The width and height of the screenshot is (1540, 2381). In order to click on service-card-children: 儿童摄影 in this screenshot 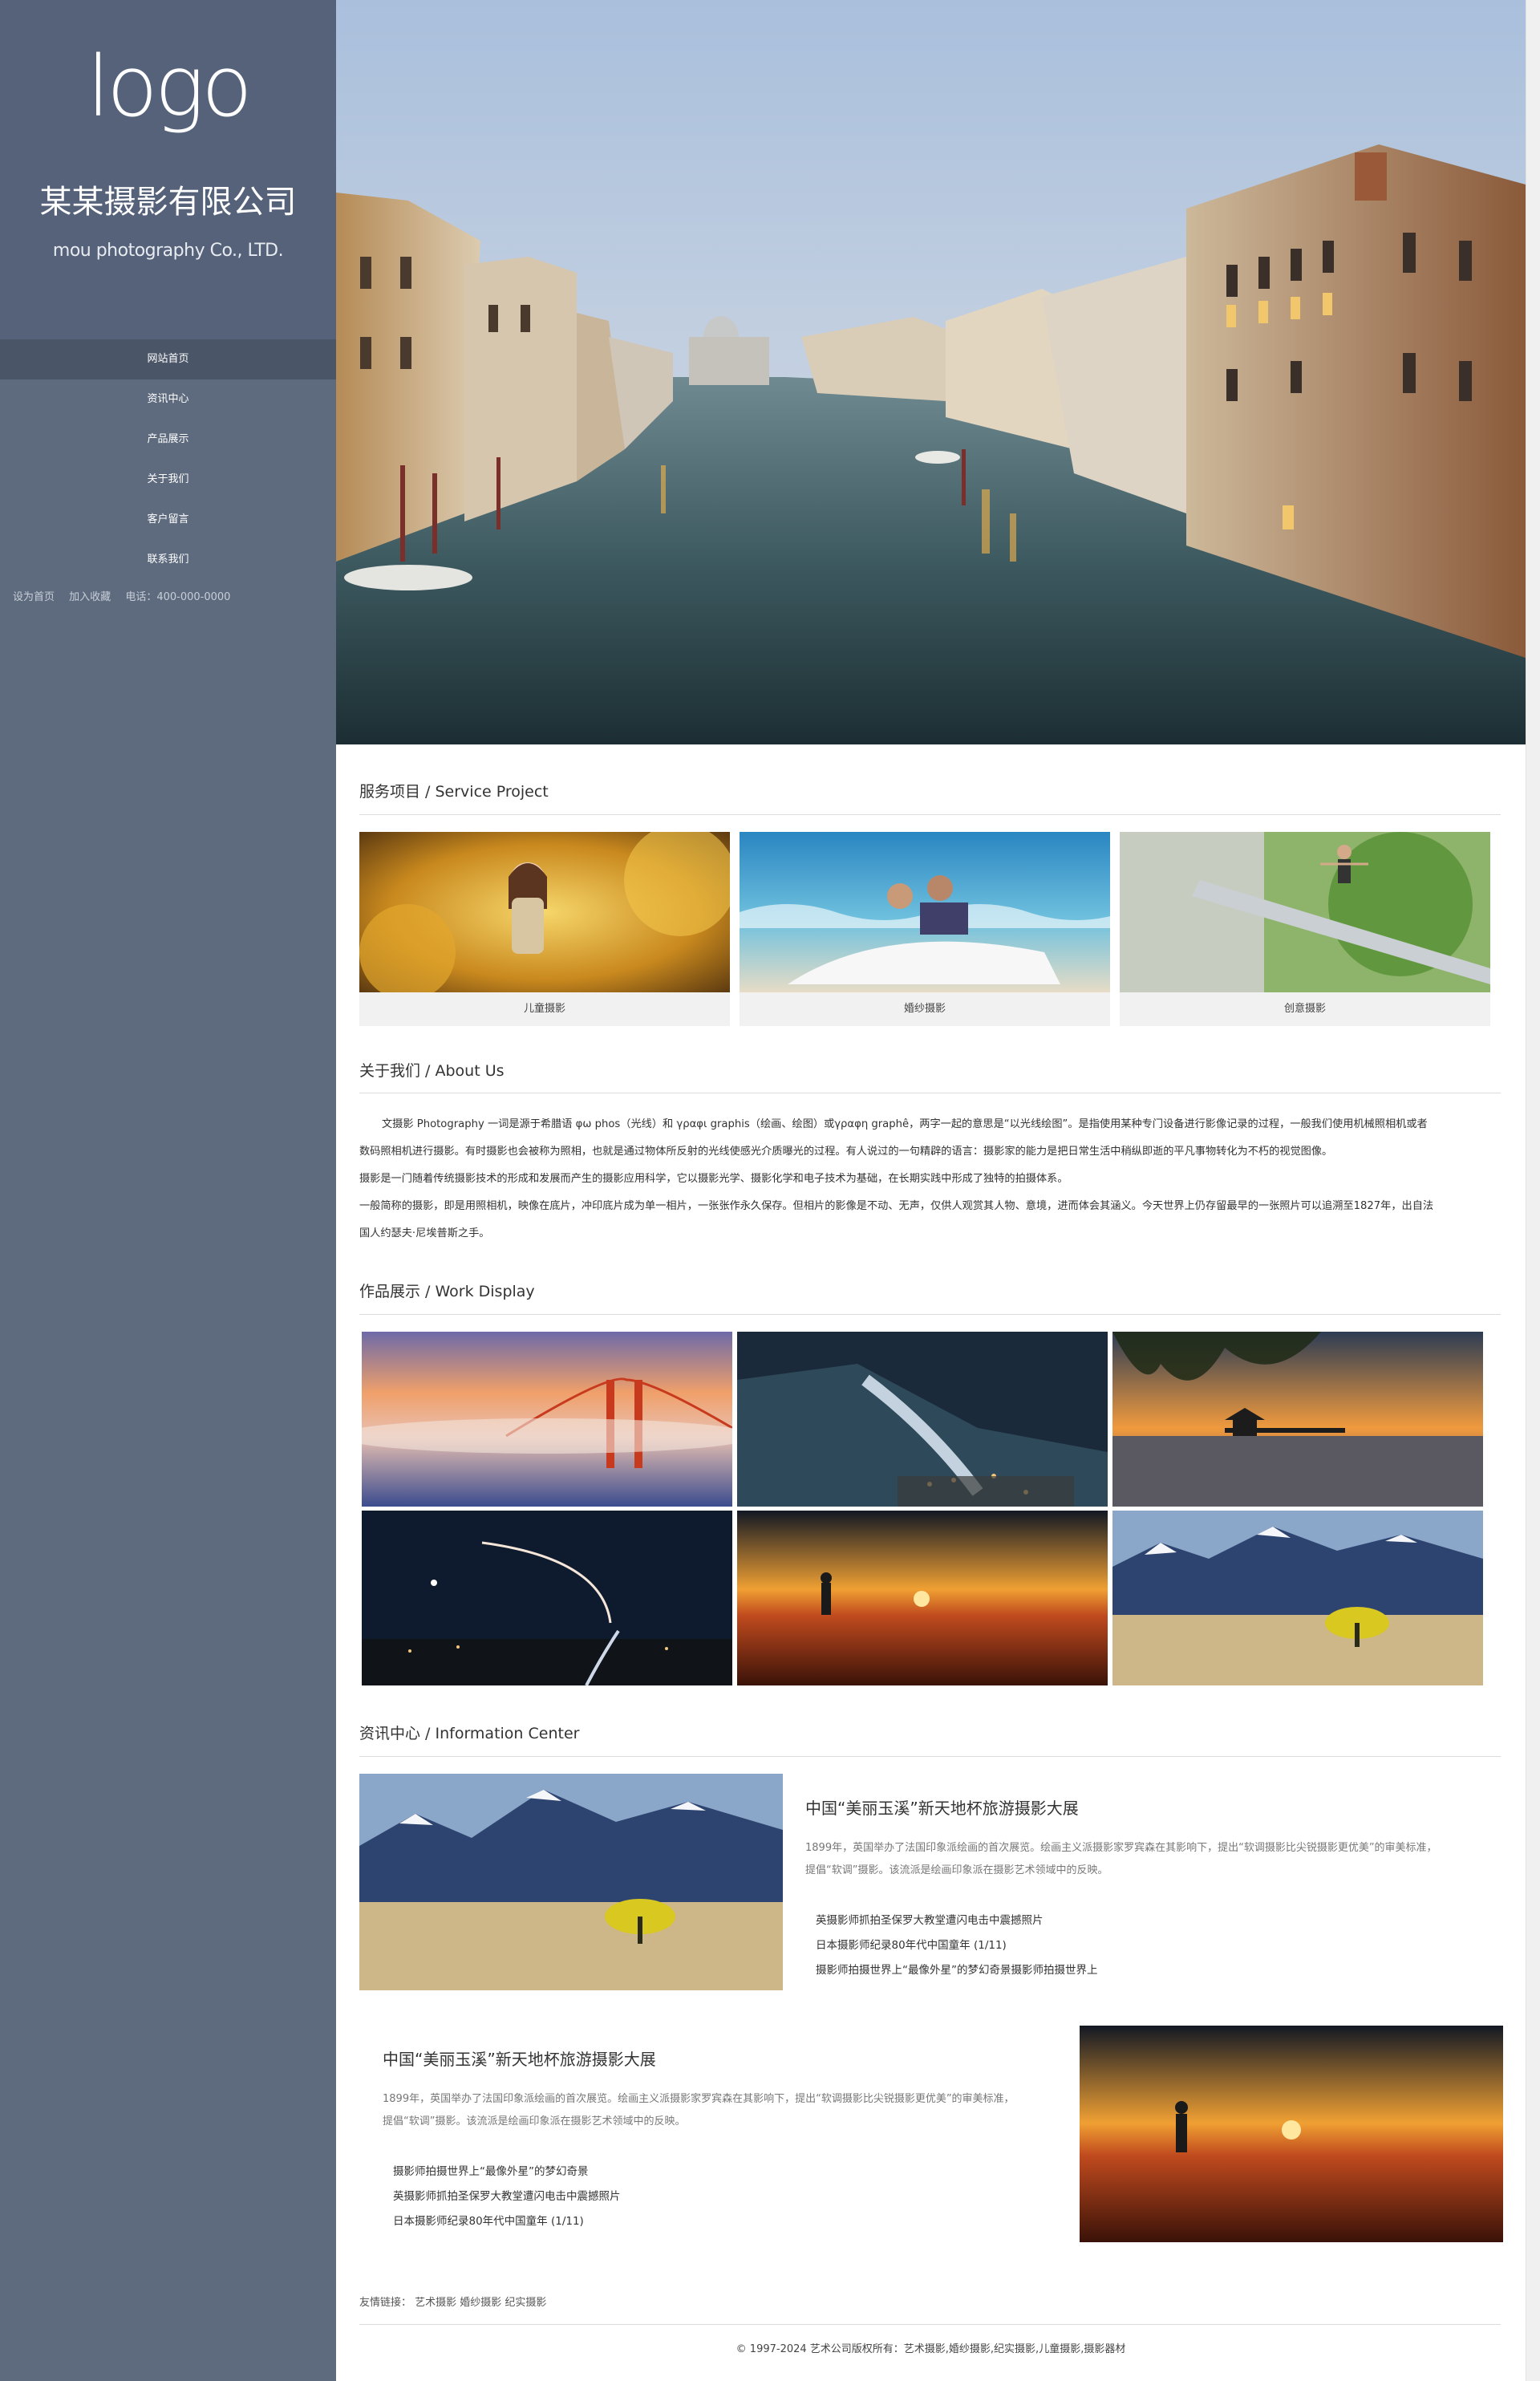, I will do `click(544, 929)`.